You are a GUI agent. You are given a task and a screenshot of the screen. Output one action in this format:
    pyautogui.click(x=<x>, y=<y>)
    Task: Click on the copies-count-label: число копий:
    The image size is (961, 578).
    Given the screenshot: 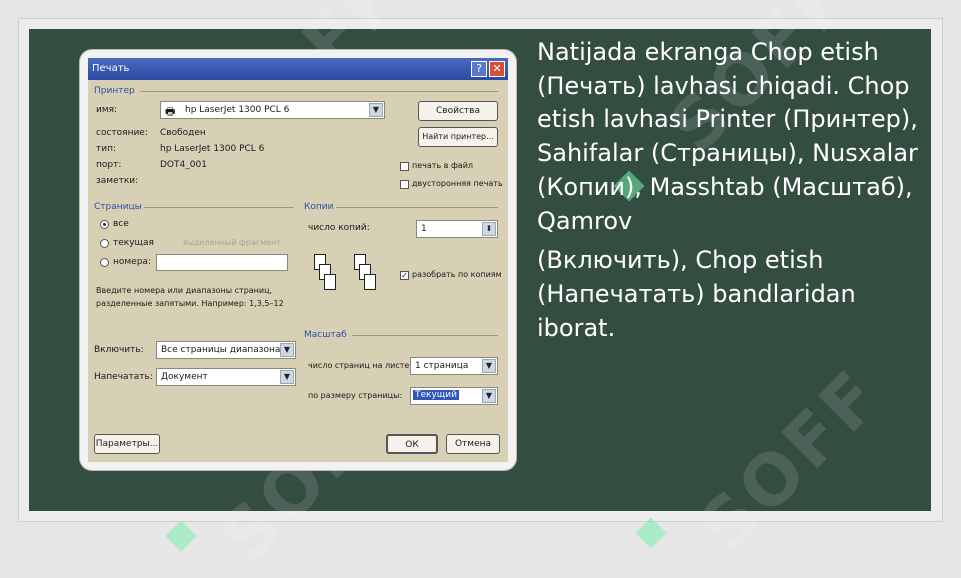 What is the action you would take?
    pyautogui.click(x=339, y=228)
    